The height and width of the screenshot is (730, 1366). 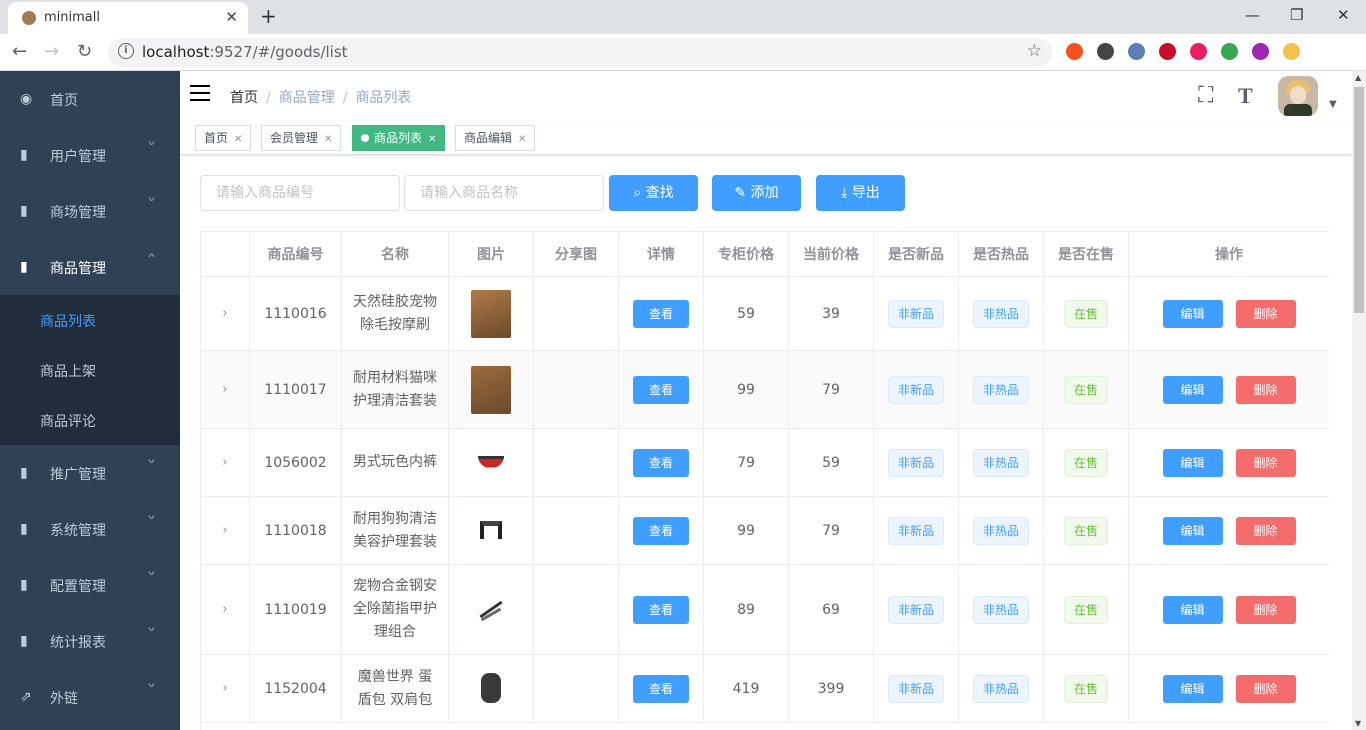 What do you see at coordinates (756, 193) in the screenshot?
I see `add-button: ✎ 添加` at bounding box center [756, 193].